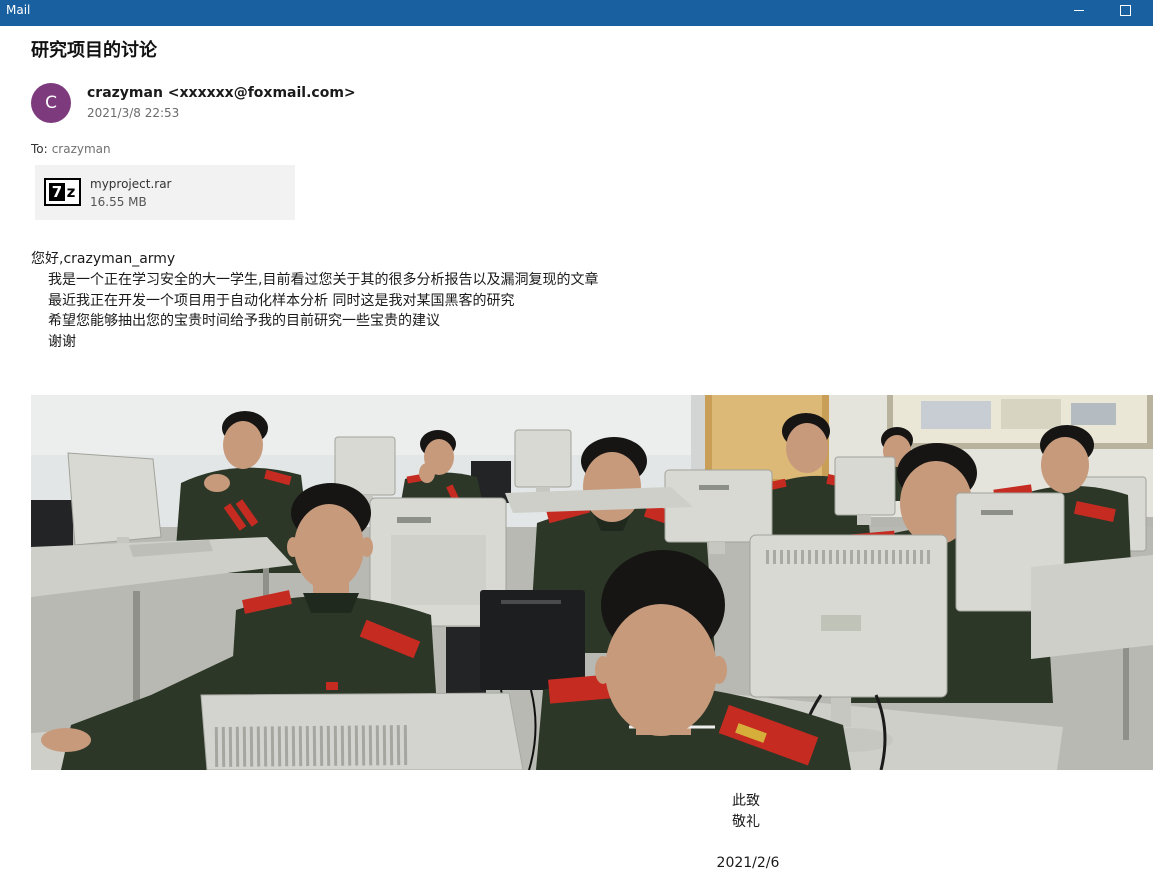 Image resolution: width=1153 pixels, height=881 pixels. I want to click on avatar: C, so click(51, 103).